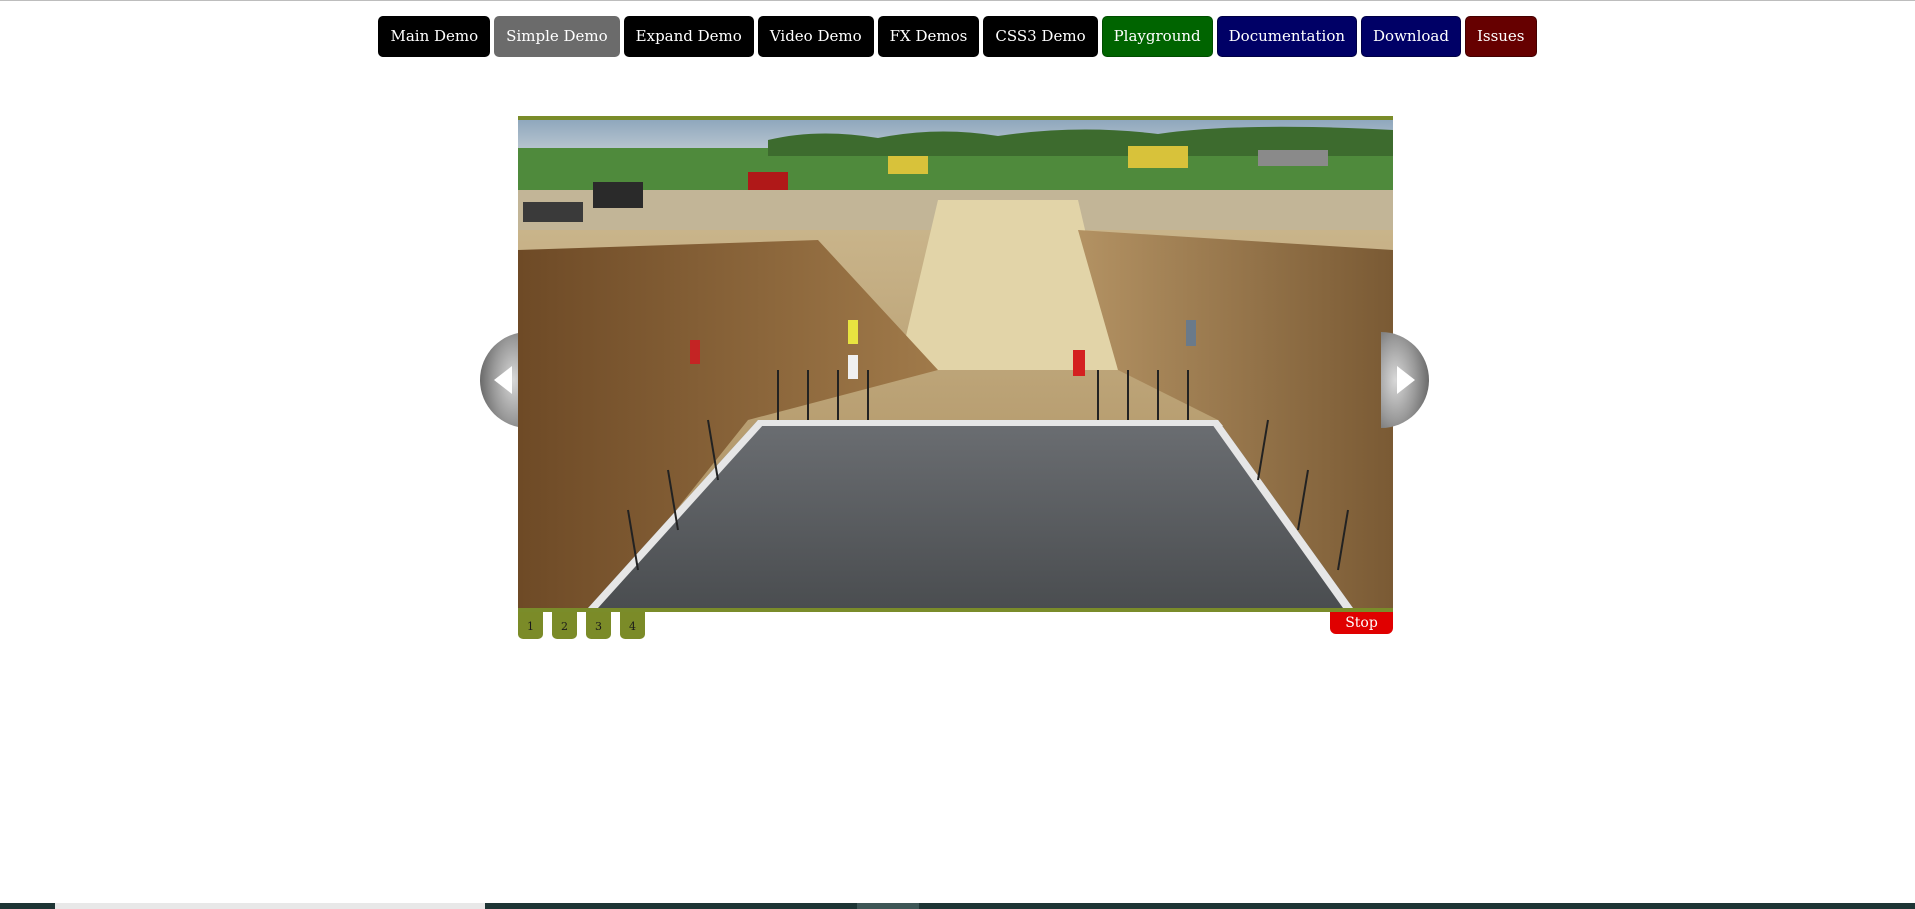  What do you see at coordinates (1287, 36) in the screenshot?
I see `documentation-button: Documentation` at bounding box center [1287, 36].